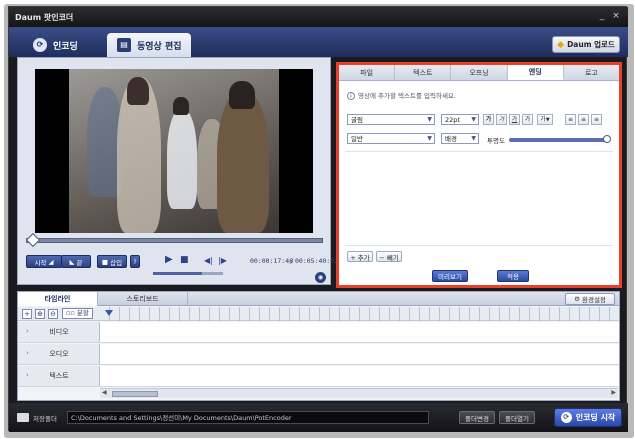 This screenshot has width=635, height=439. What do you see at coordinates (535, 72) in the screenshot?
I see `tab-ending: 엔딩` at bounding box center [535, 72].